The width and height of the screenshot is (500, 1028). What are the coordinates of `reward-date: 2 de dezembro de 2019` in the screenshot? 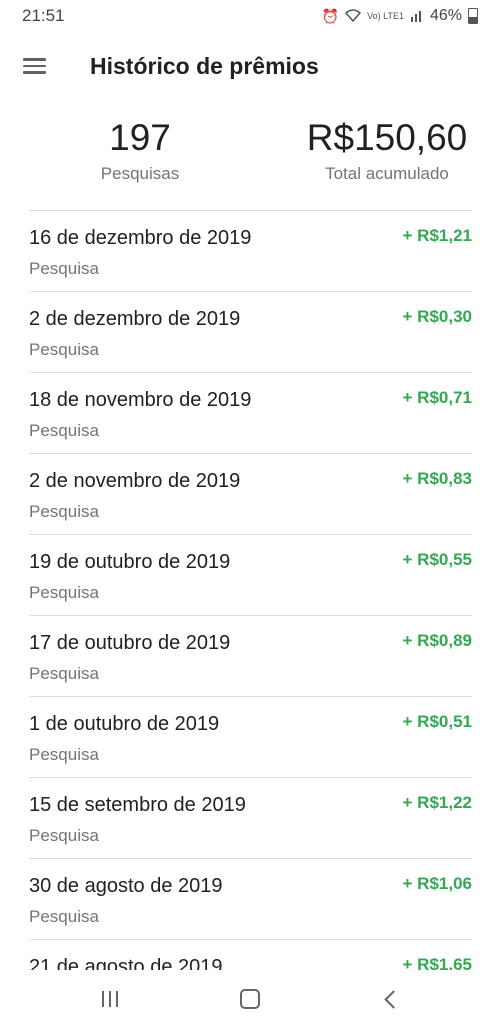 It's located at (135, 319).